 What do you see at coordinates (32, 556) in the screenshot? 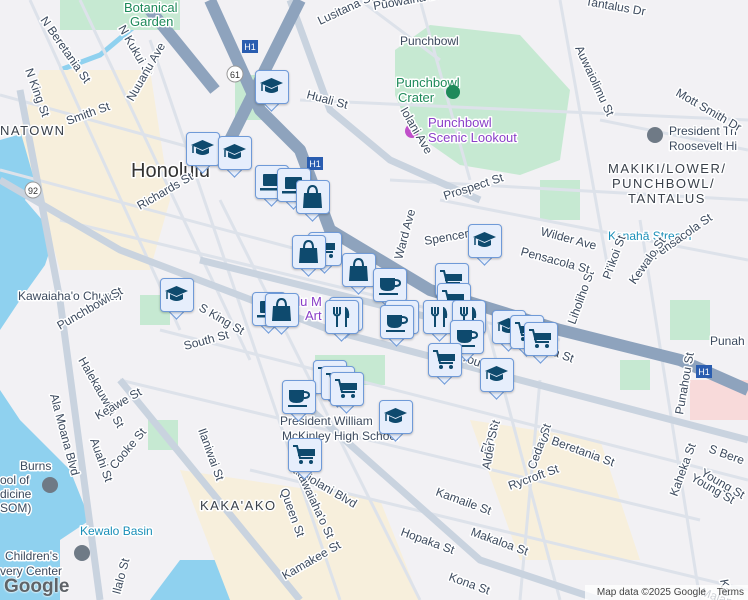
I see `poi-label: Children's` at bounding box center [32, 556].